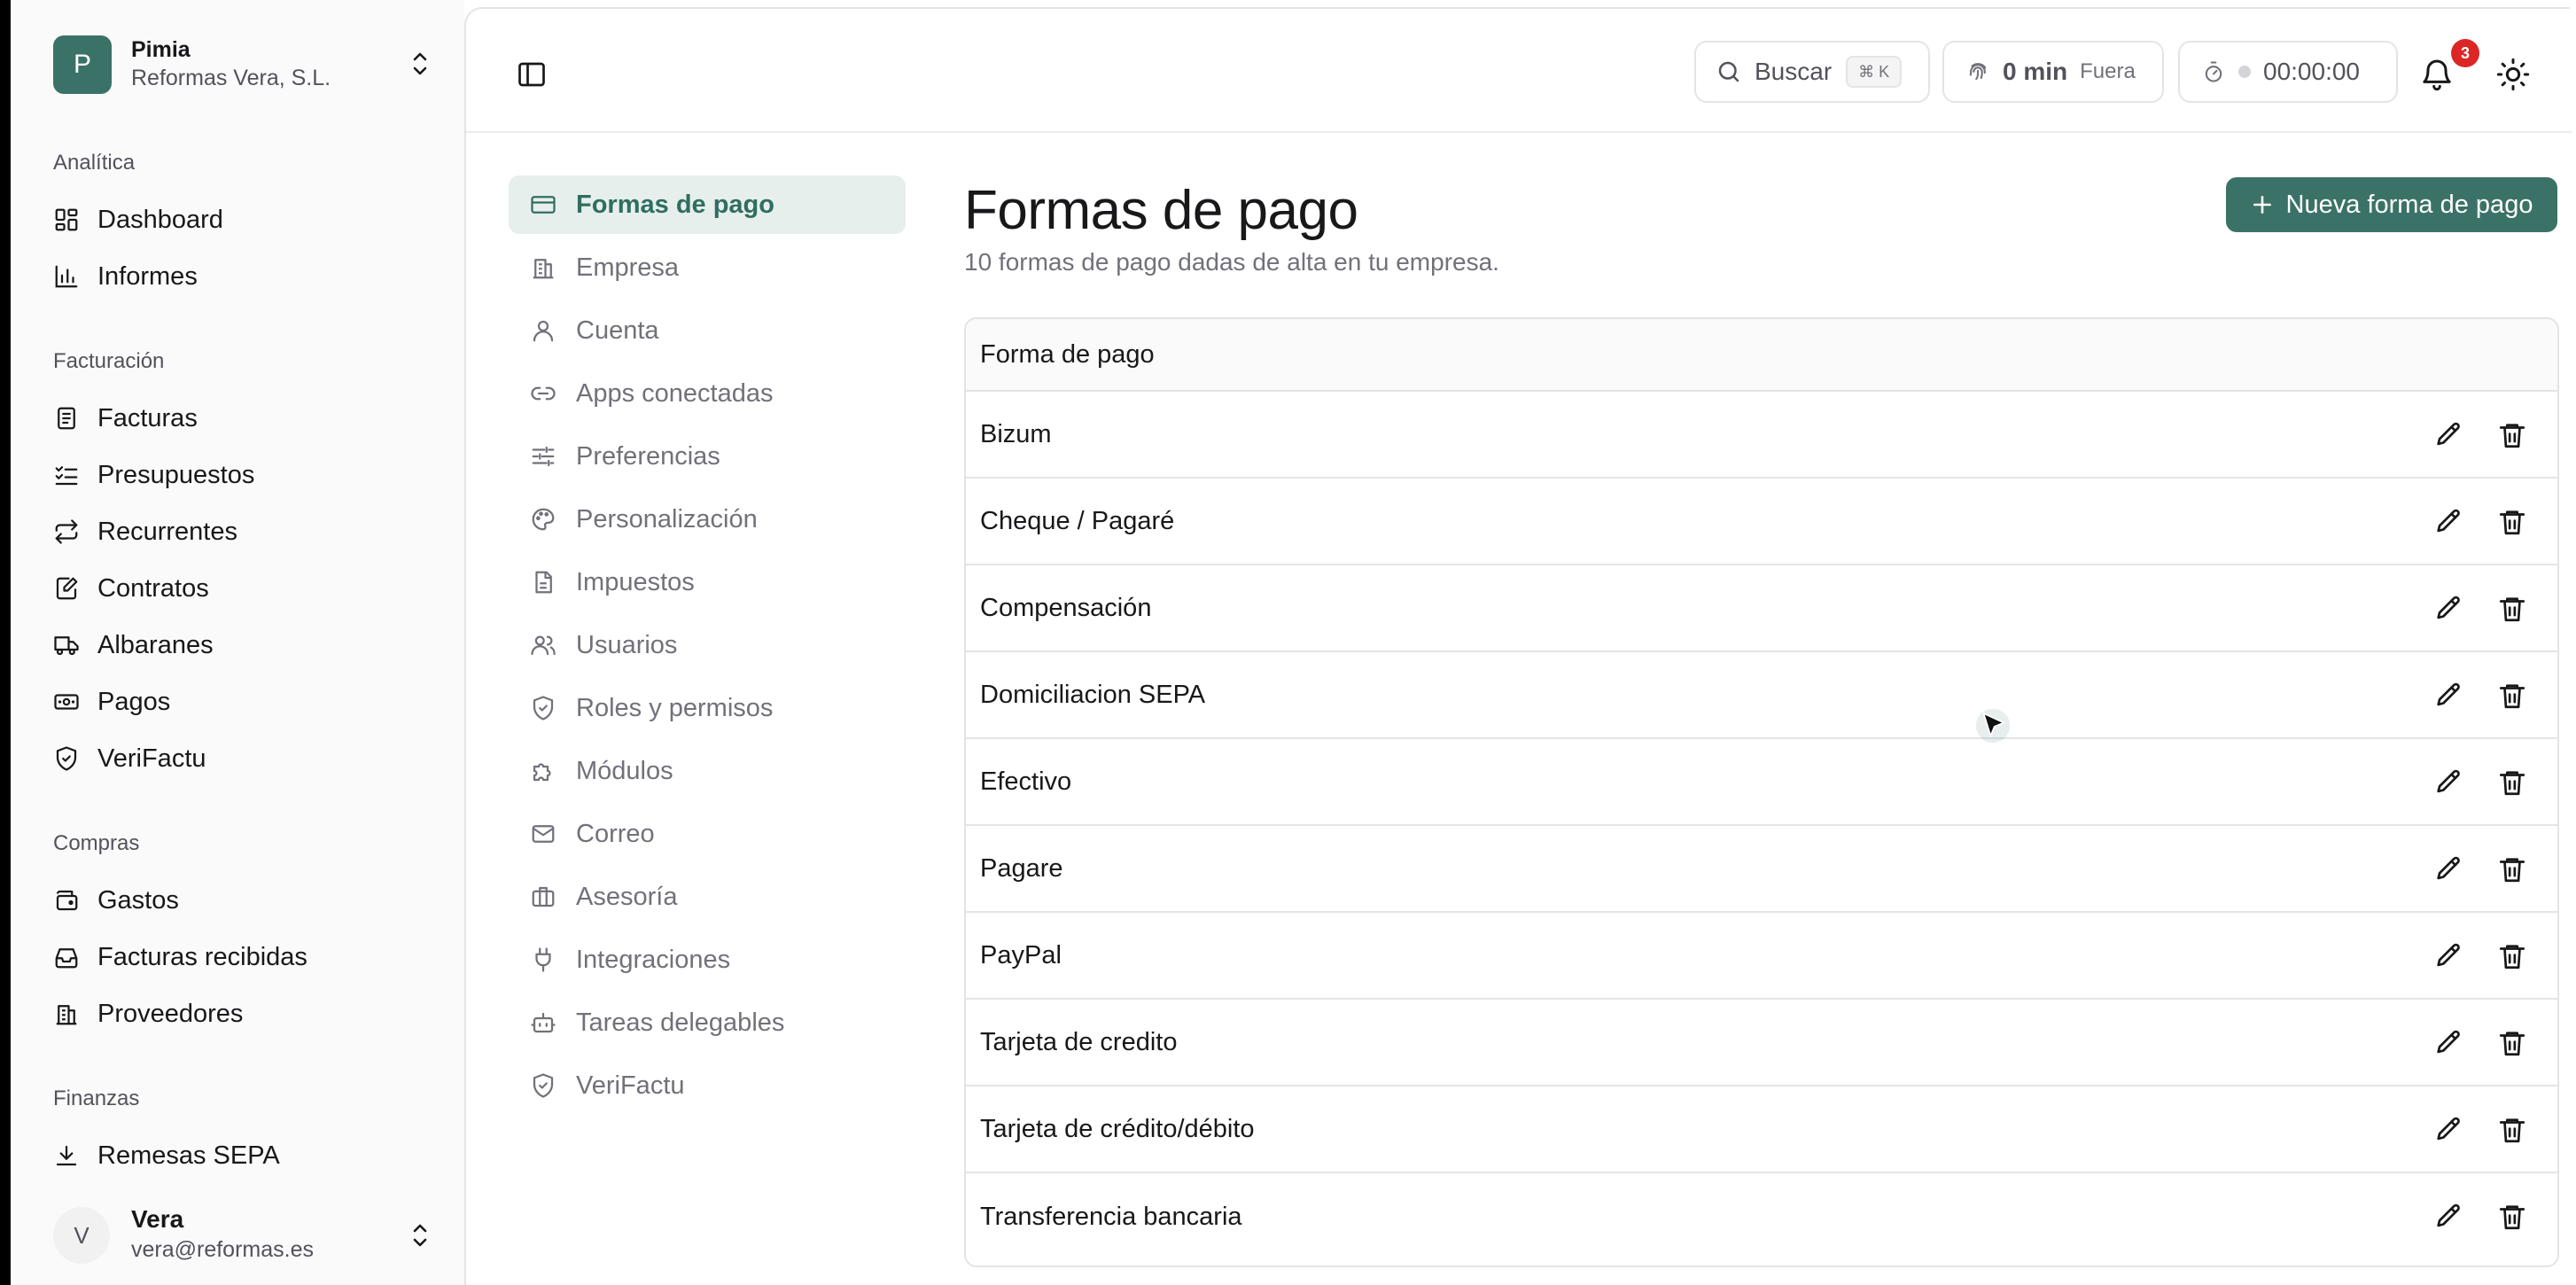 The width and height of the screenshot is (2576, 1285). I want to click on sidebar-item-remesas-sepa: Remesas SEPA, so click(248, 1156).